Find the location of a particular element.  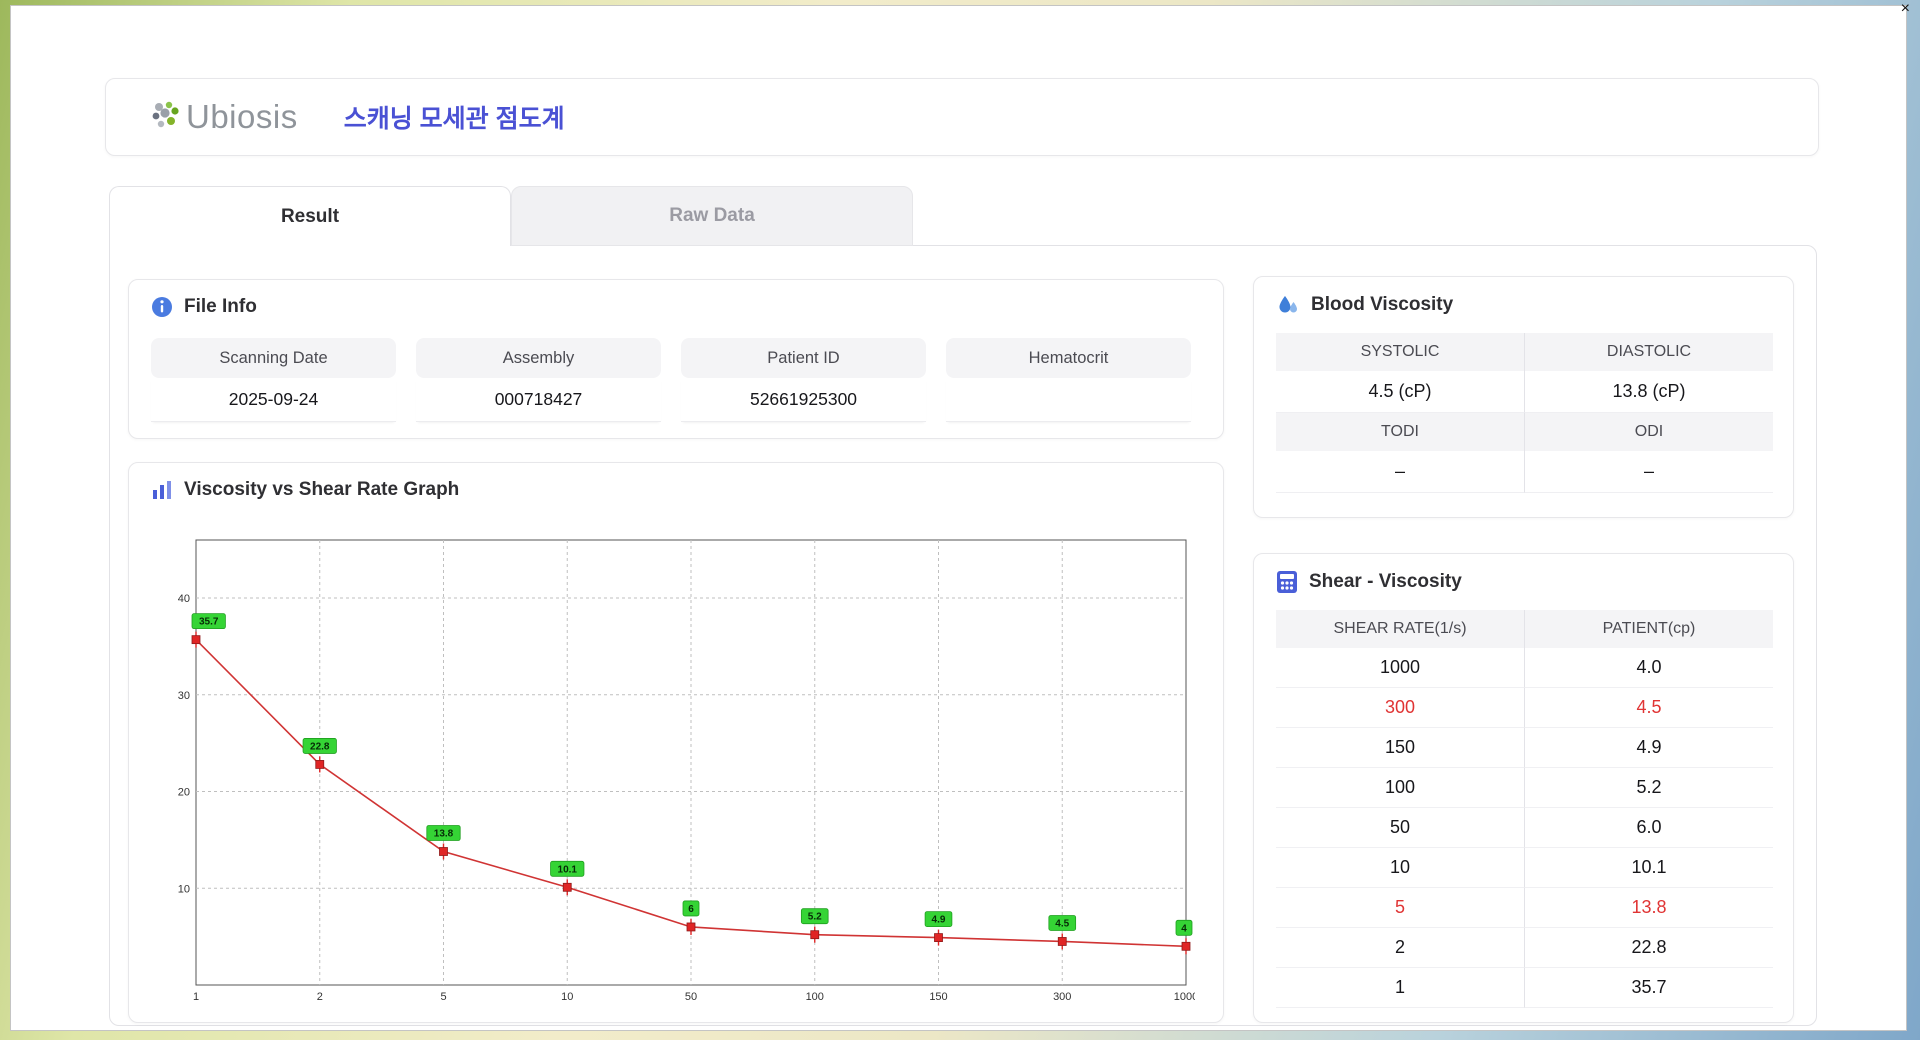

logo-text: Ubiosis is located at coordinates (242, 116).